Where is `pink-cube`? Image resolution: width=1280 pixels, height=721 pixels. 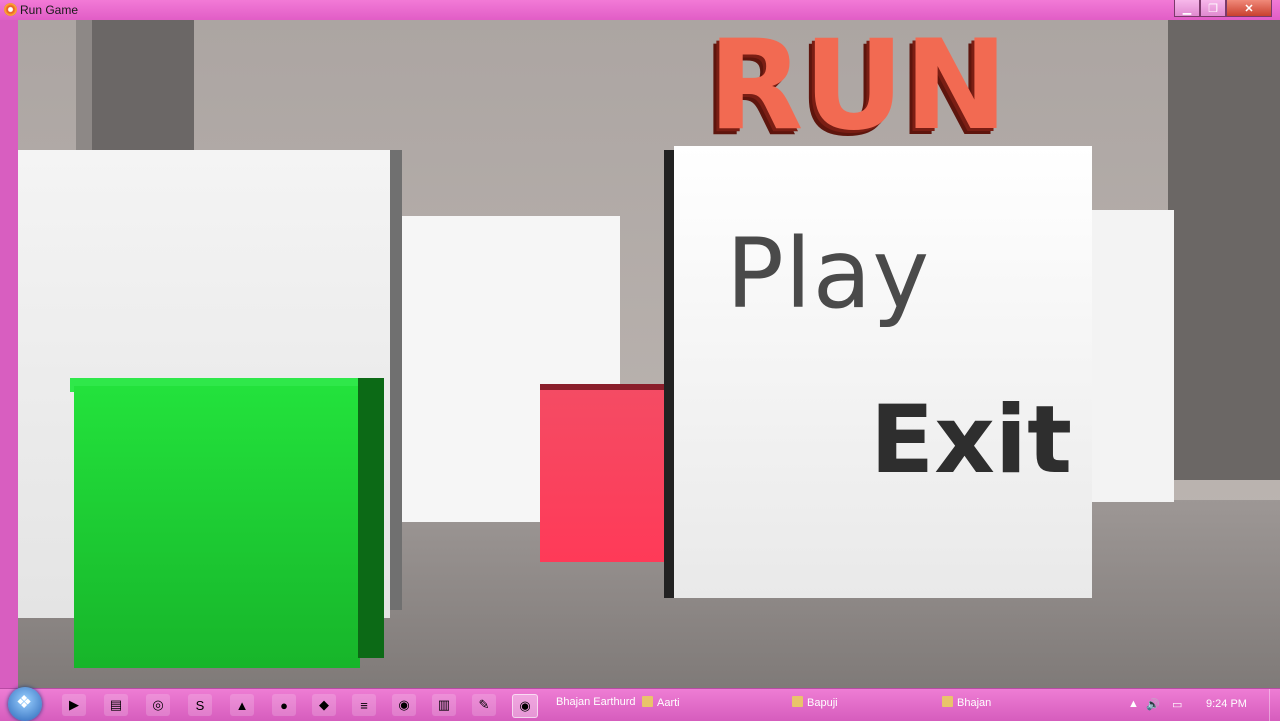
pink-cube is located at coordinates (606, 473).